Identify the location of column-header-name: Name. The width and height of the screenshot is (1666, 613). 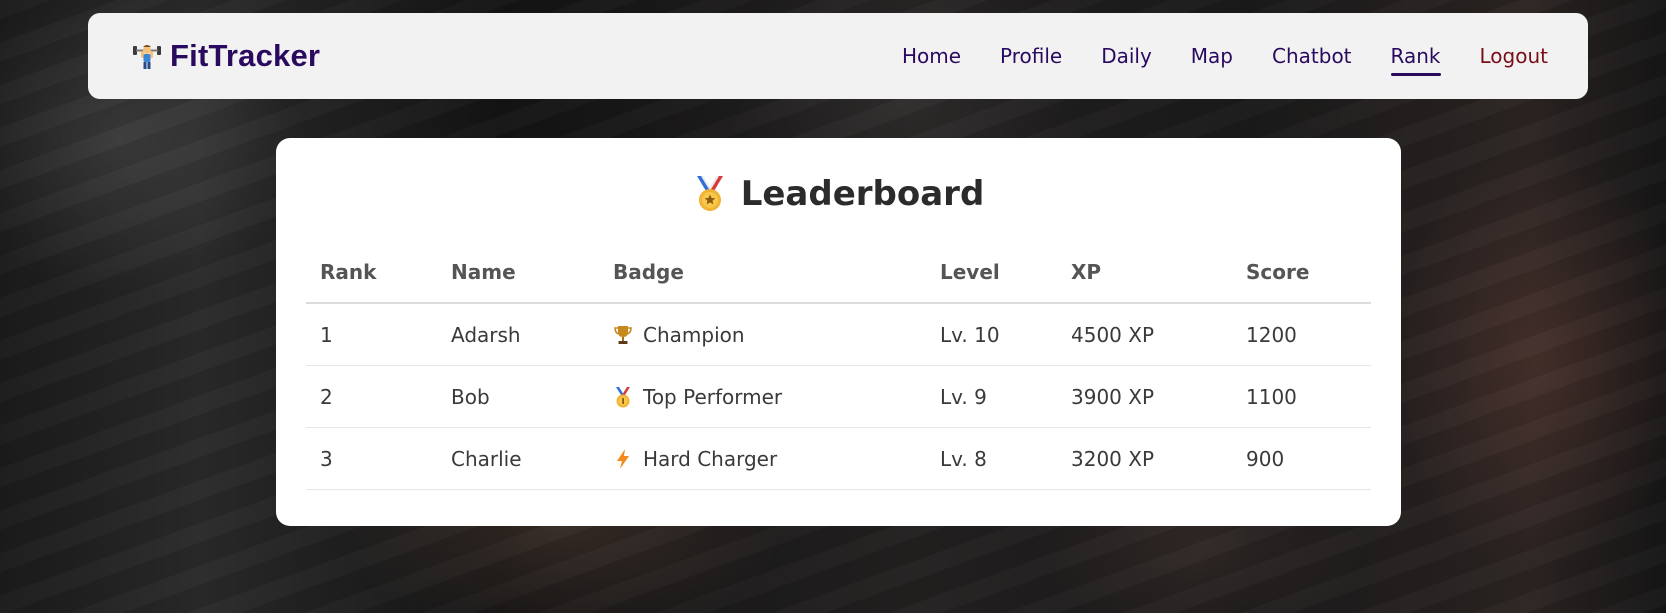
(518, 272).